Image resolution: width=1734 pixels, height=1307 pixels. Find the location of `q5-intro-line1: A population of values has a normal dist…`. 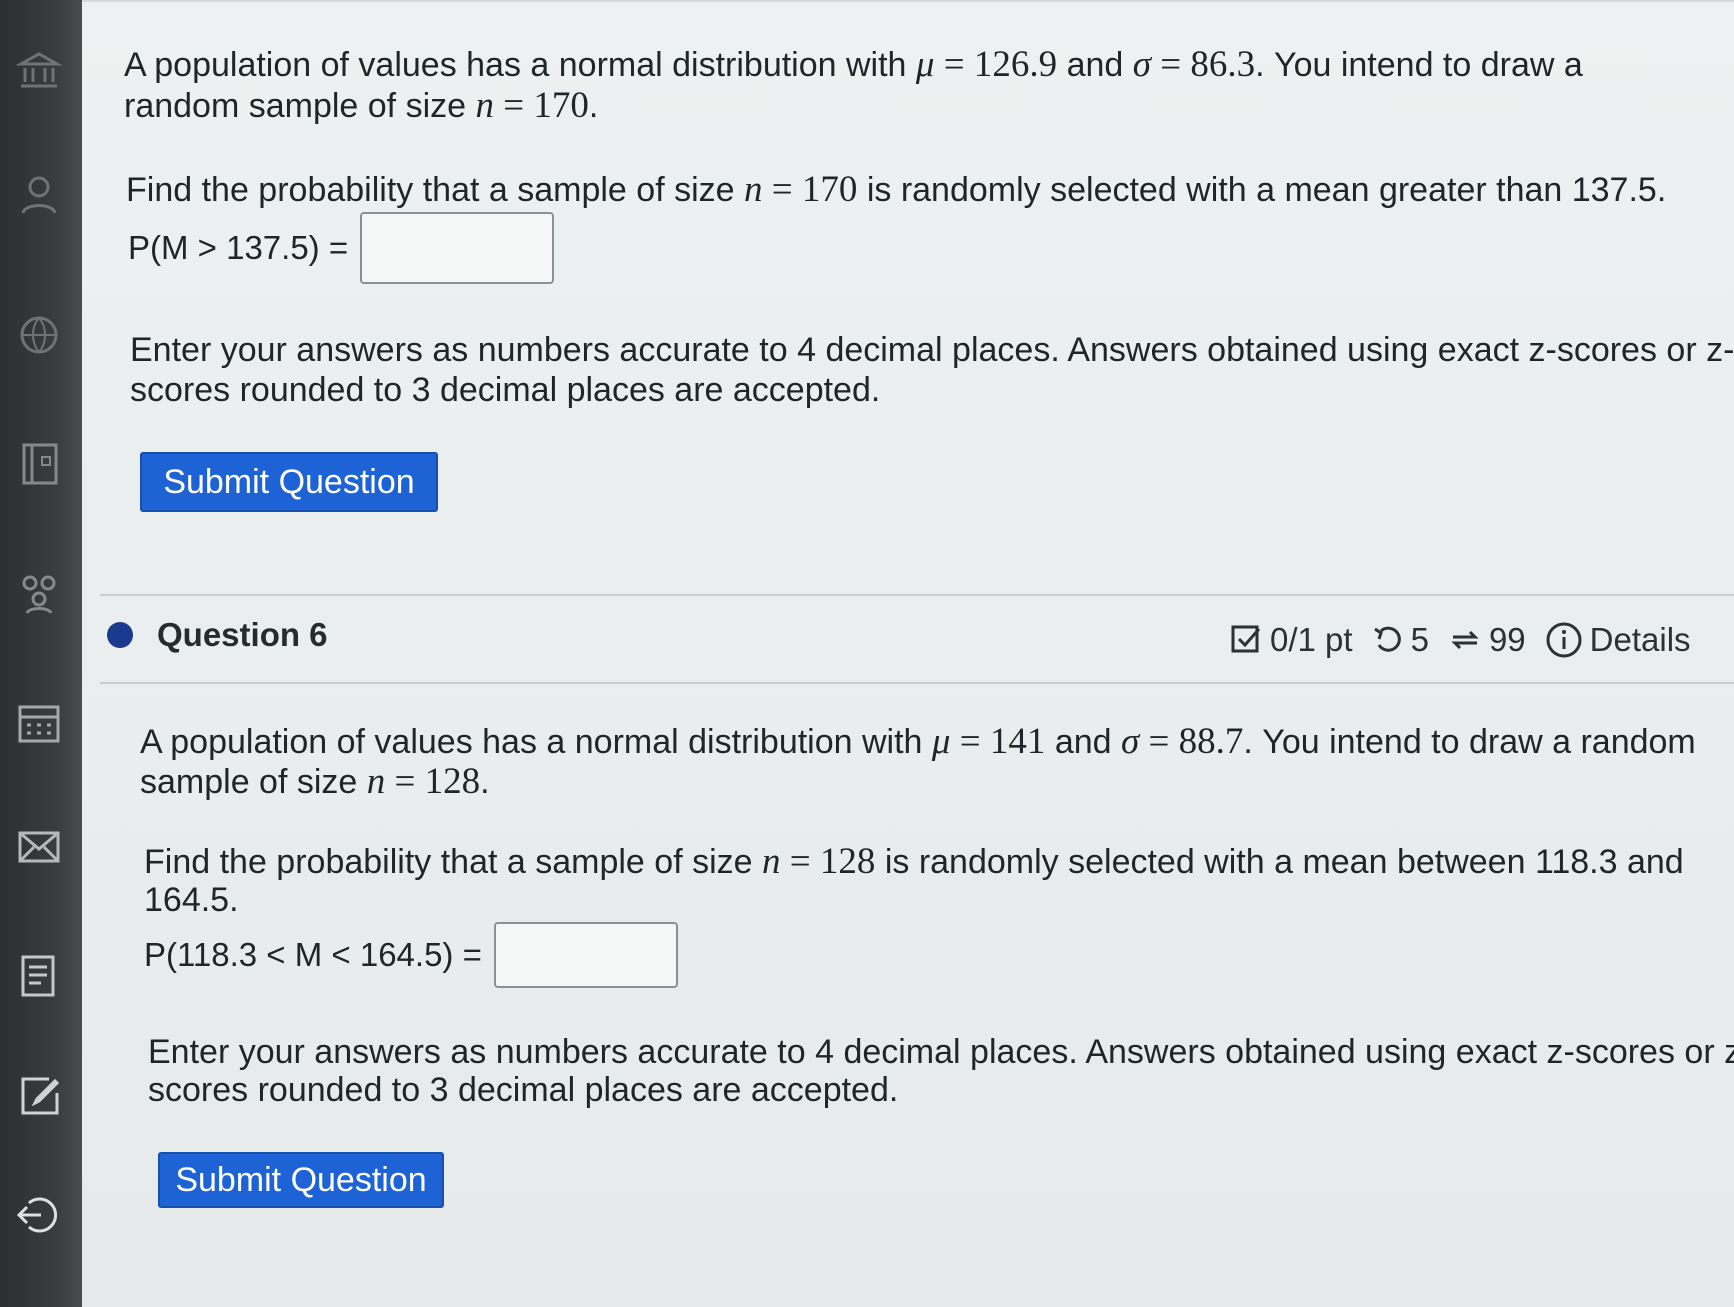

q5-intro-line1: A population of values has a normal dist… is located at coordinates (853, 64).